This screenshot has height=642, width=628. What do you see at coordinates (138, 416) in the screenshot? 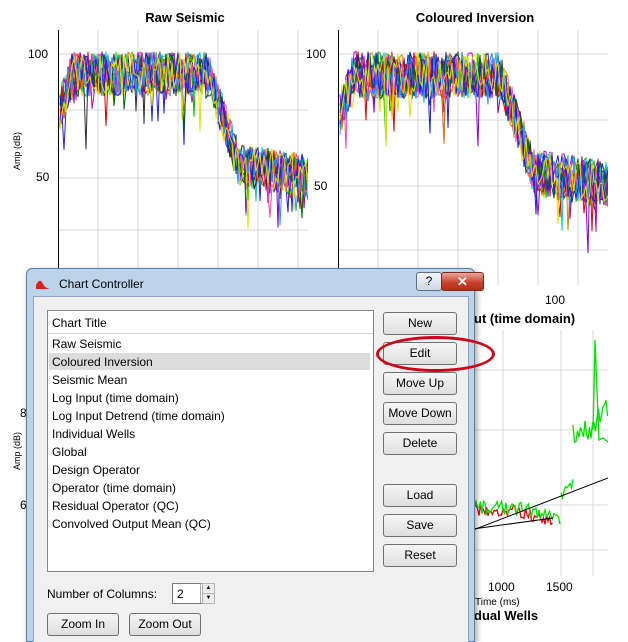
I see `list-item: Log Input Detrend (time domain)` at bounding box center [138, 416].